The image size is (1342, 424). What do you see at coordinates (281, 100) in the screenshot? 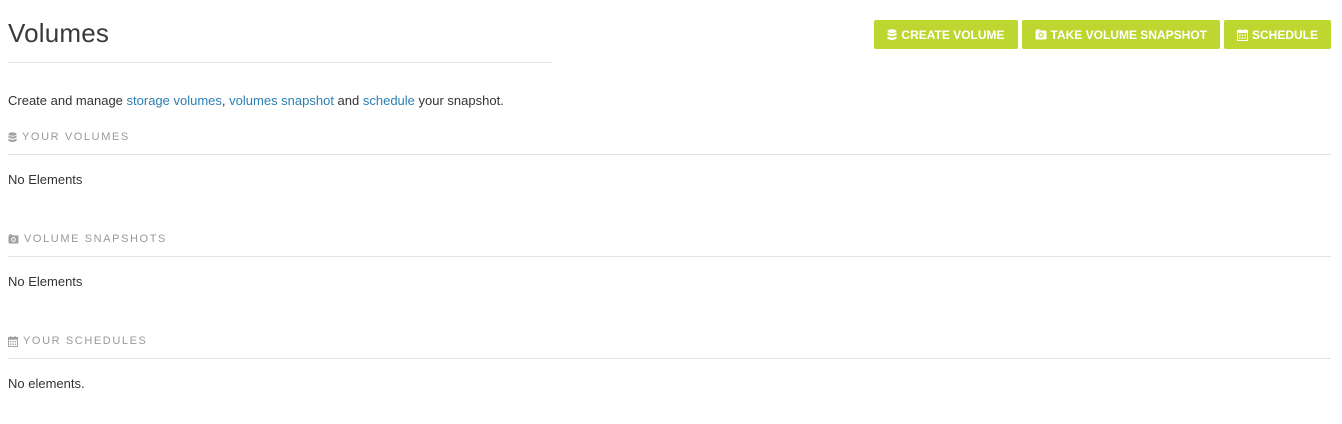
I see `volumes-snapshot-link: volumes snapshot` at bounding box center [281, 100].